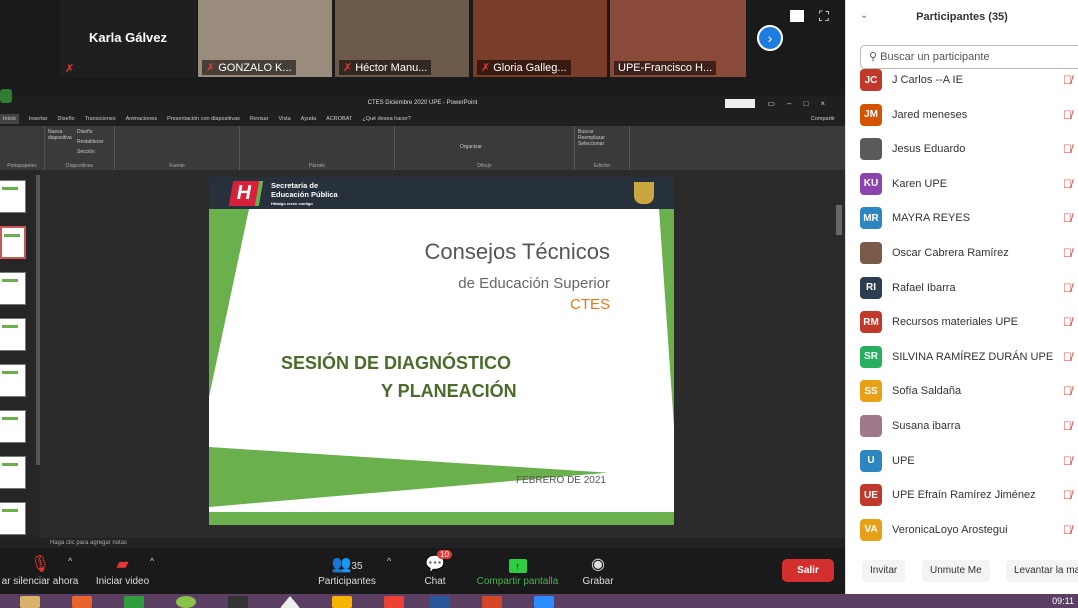 This screenshot has width=1078, height=608. What do you see at coordinates (969, 322) in the screenshot?
I see `participant-row: RM Recursos materiales UPE 🎙̸` at bounding box center [969, 322].